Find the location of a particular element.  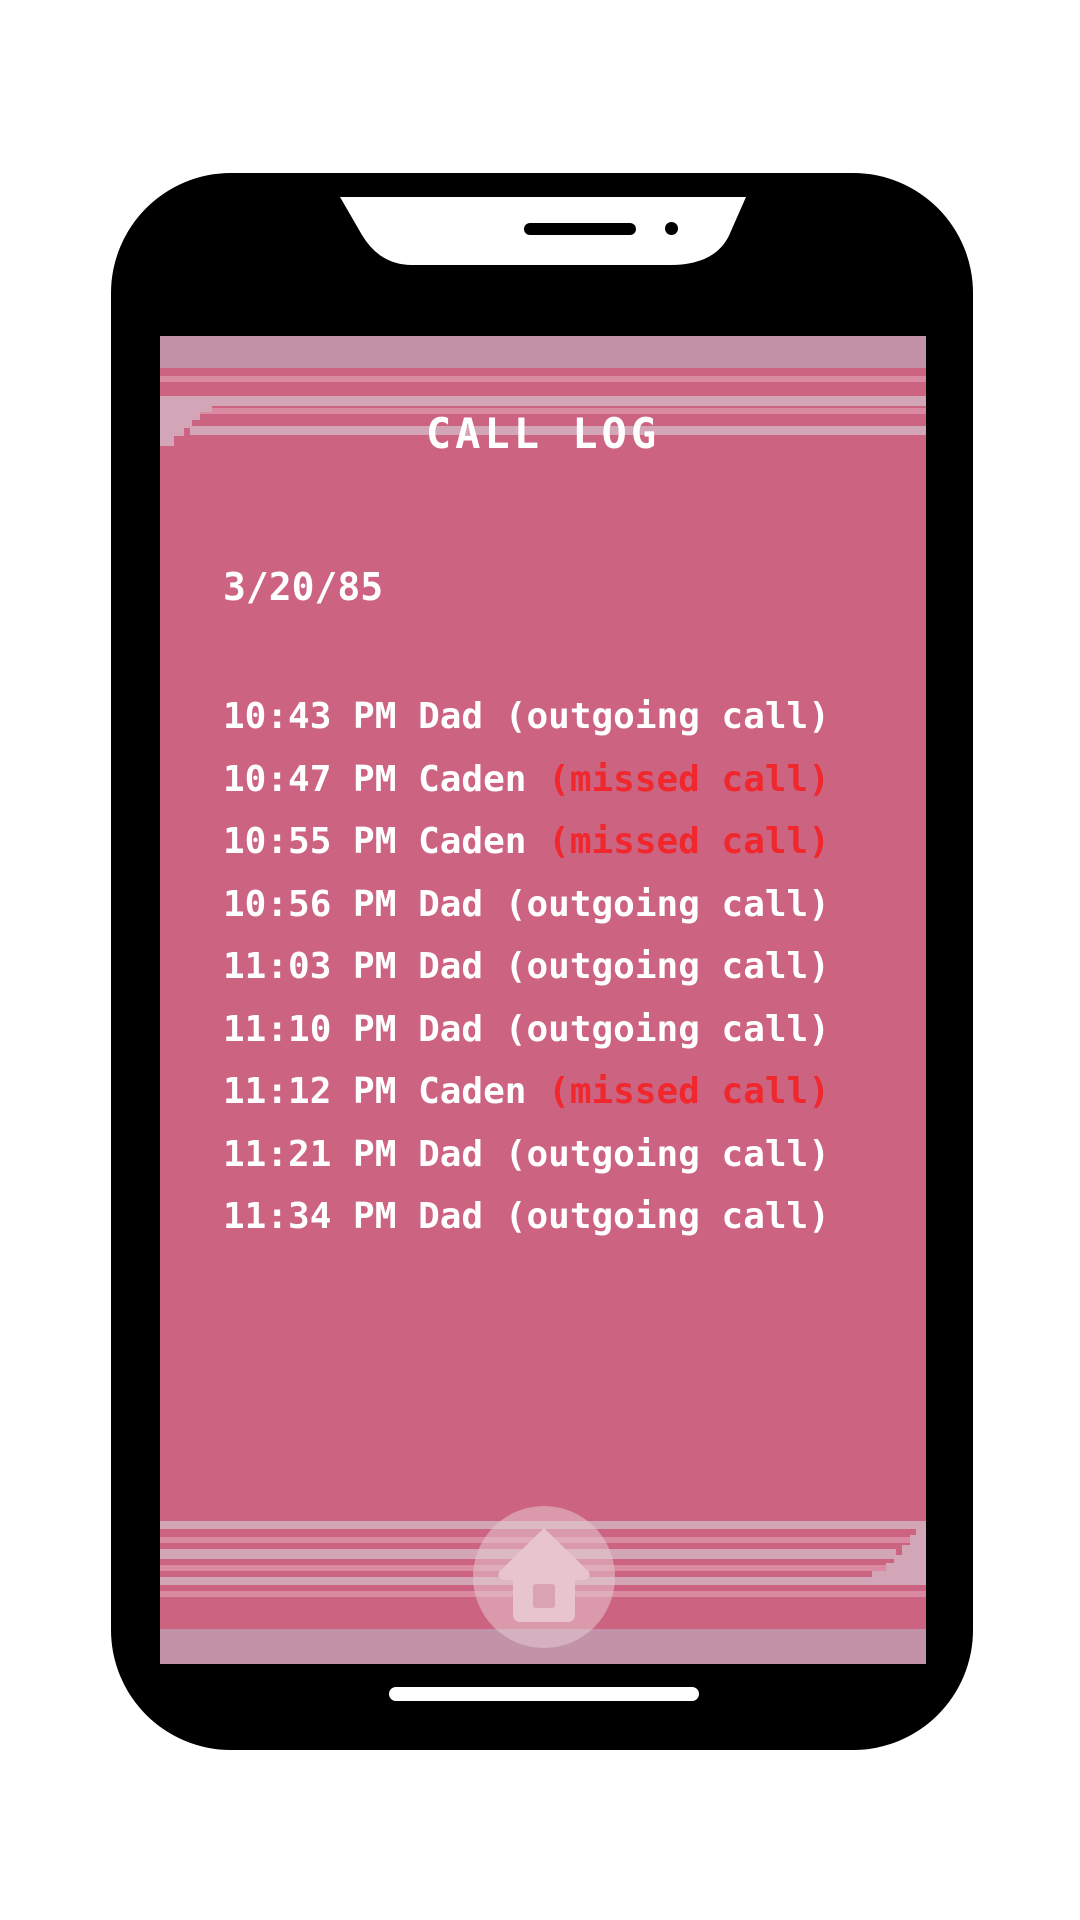

call-log-entry: 11:34 PM Dad (outgoing call) is located at coordinates (526, 1217).